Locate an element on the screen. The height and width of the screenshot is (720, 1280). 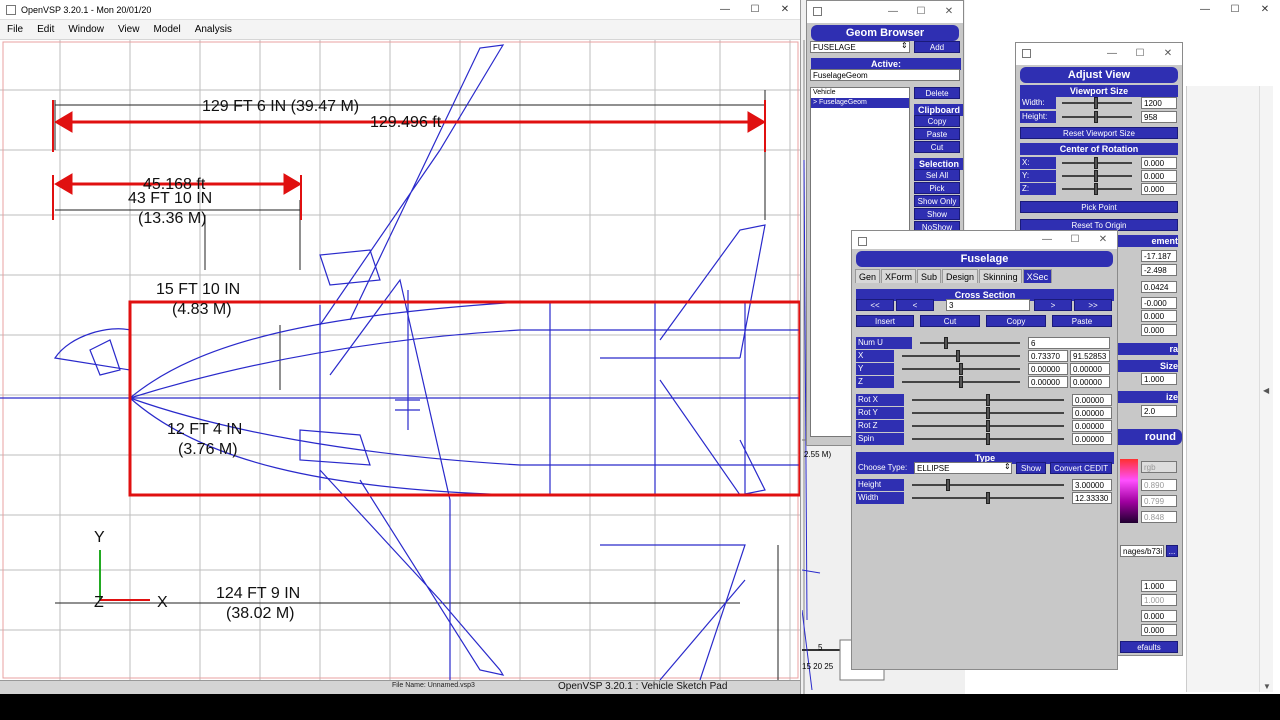
size-field: 1.000 is located at coordinates (1159, 379).